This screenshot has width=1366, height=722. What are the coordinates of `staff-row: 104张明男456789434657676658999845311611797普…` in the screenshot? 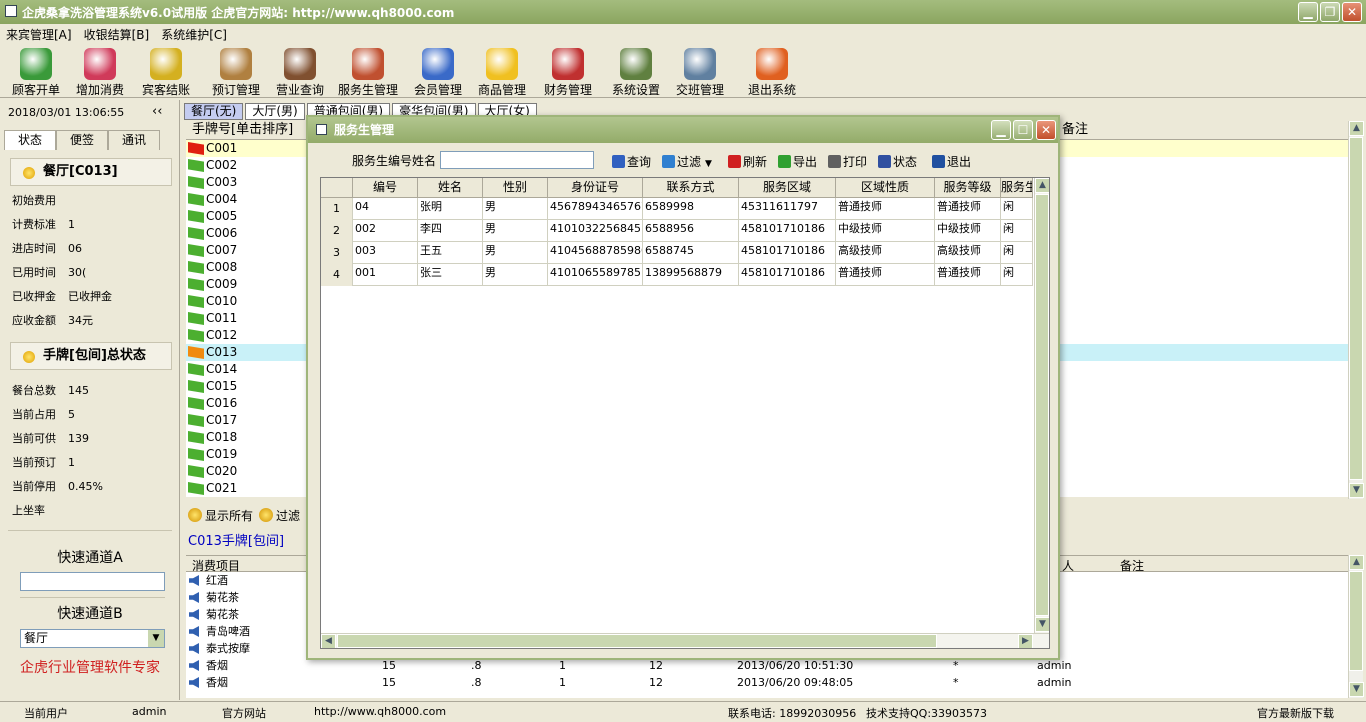 It's located at (677, 209).